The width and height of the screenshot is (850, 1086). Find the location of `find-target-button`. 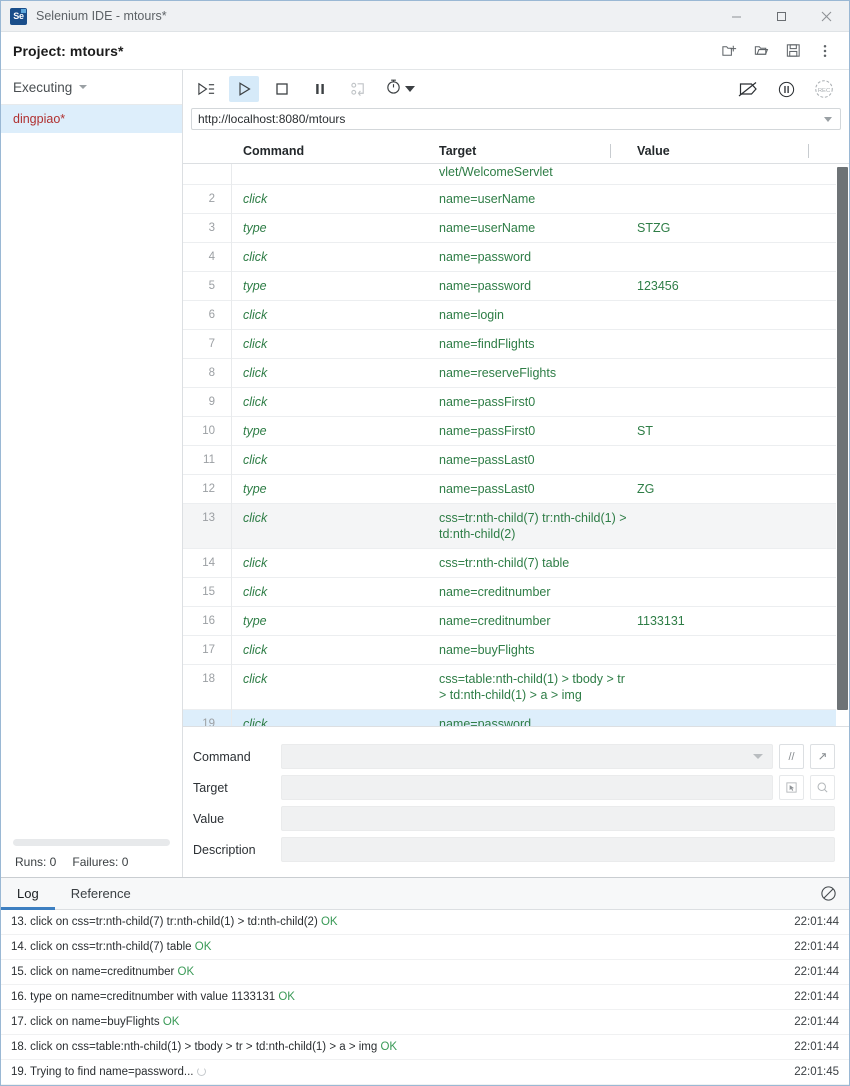

find-target-button is located at coordinates (822, 787).